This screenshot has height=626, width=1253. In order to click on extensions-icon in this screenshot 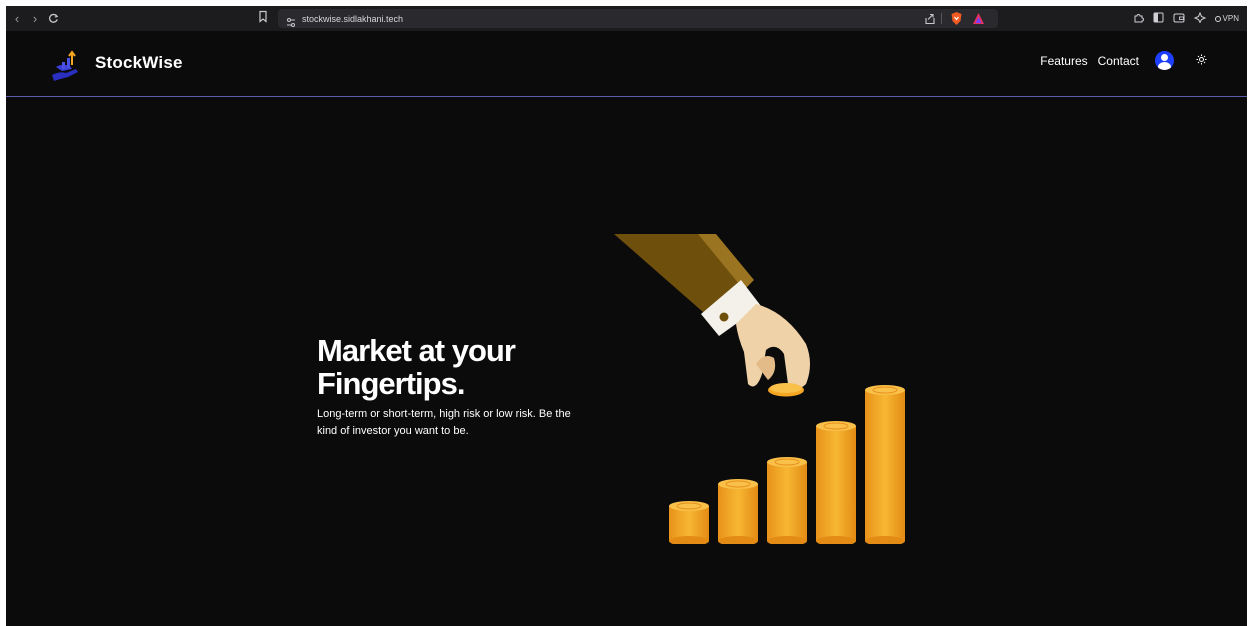, I will do `click(1138, 19)`.